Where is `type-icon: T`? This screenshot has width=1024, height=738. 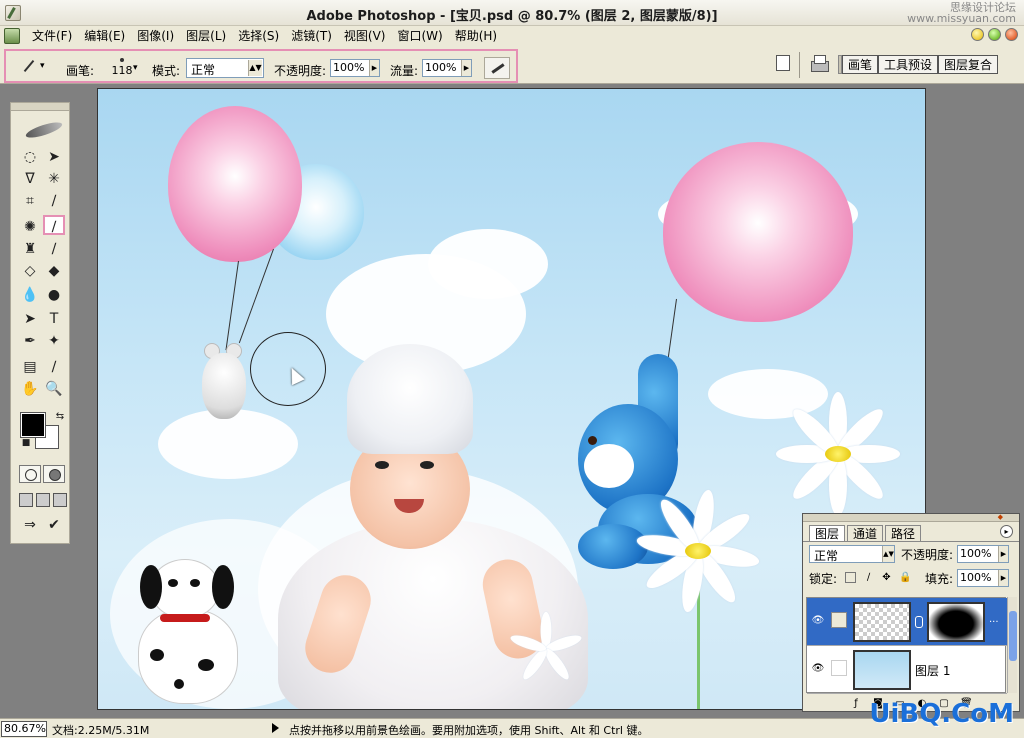 type-icon: T is located at coordinates (54, 319).